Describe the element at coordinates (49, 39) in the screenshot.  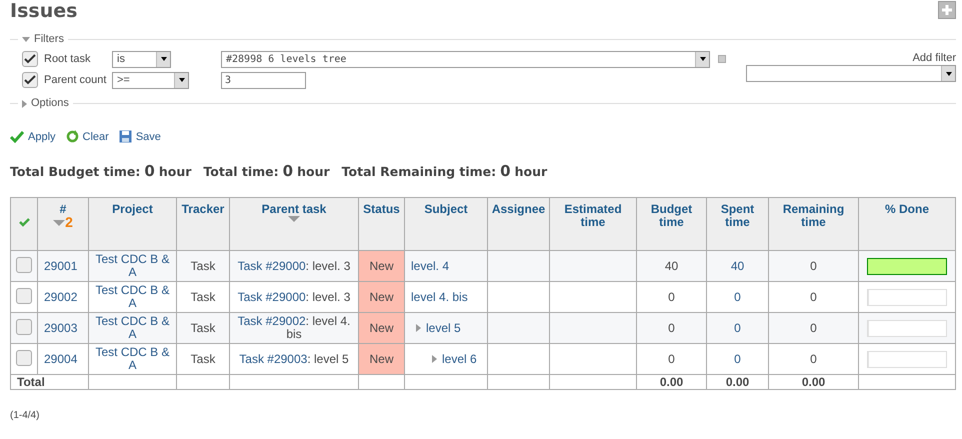
I see `filters-legend: Filters` at that location.